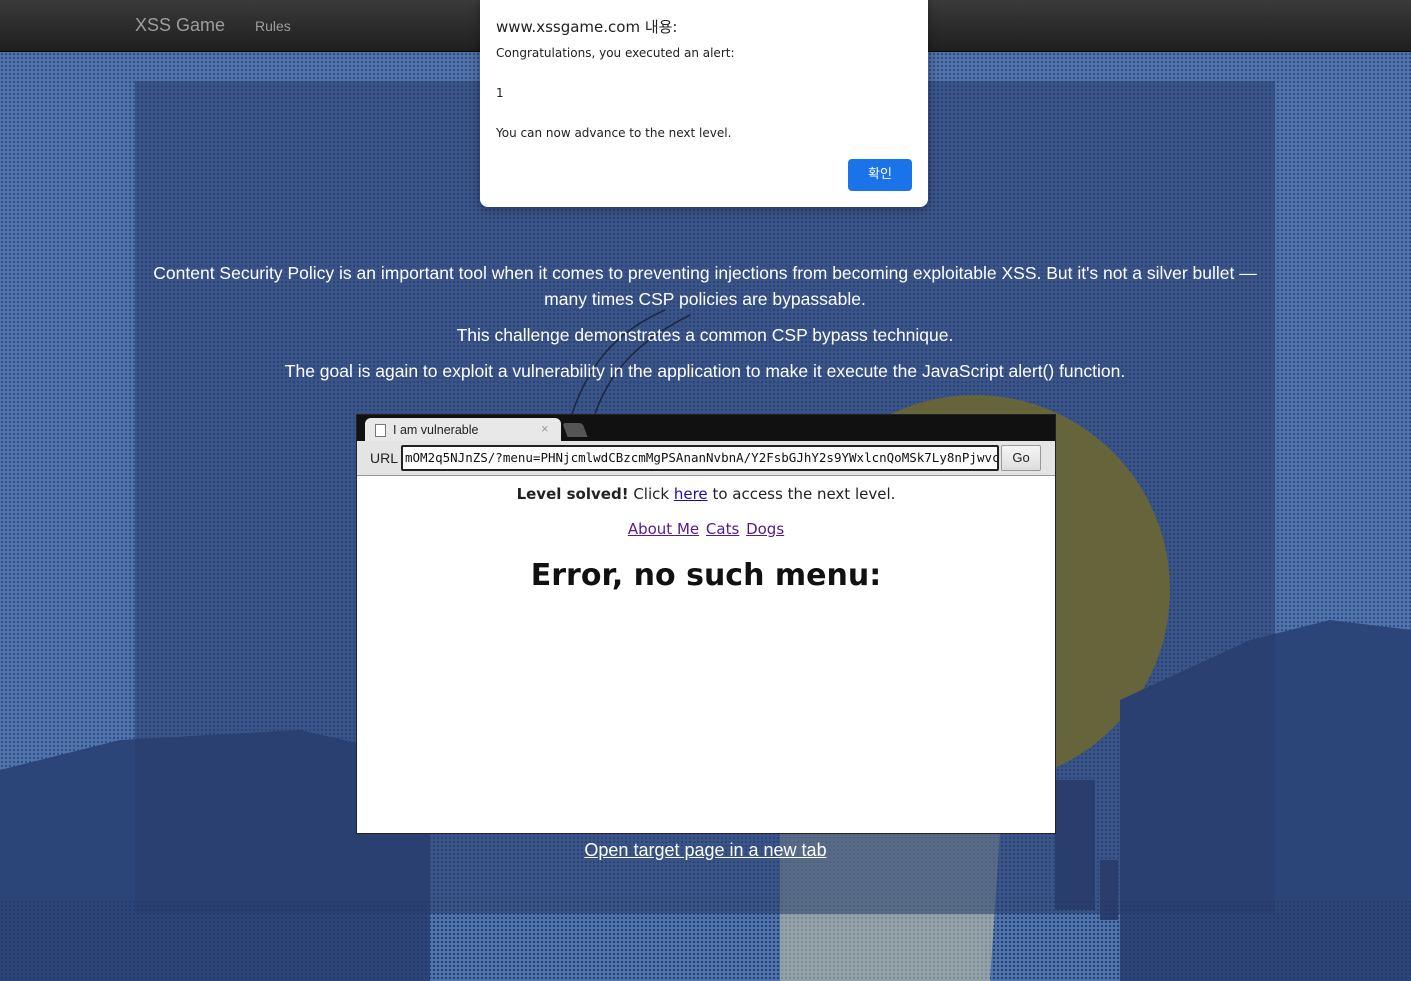  What do you see at coordinates (804, 494) in the screenshot?
I see `level-solved-post: to access the next level.` at bounding box center [804, 494].